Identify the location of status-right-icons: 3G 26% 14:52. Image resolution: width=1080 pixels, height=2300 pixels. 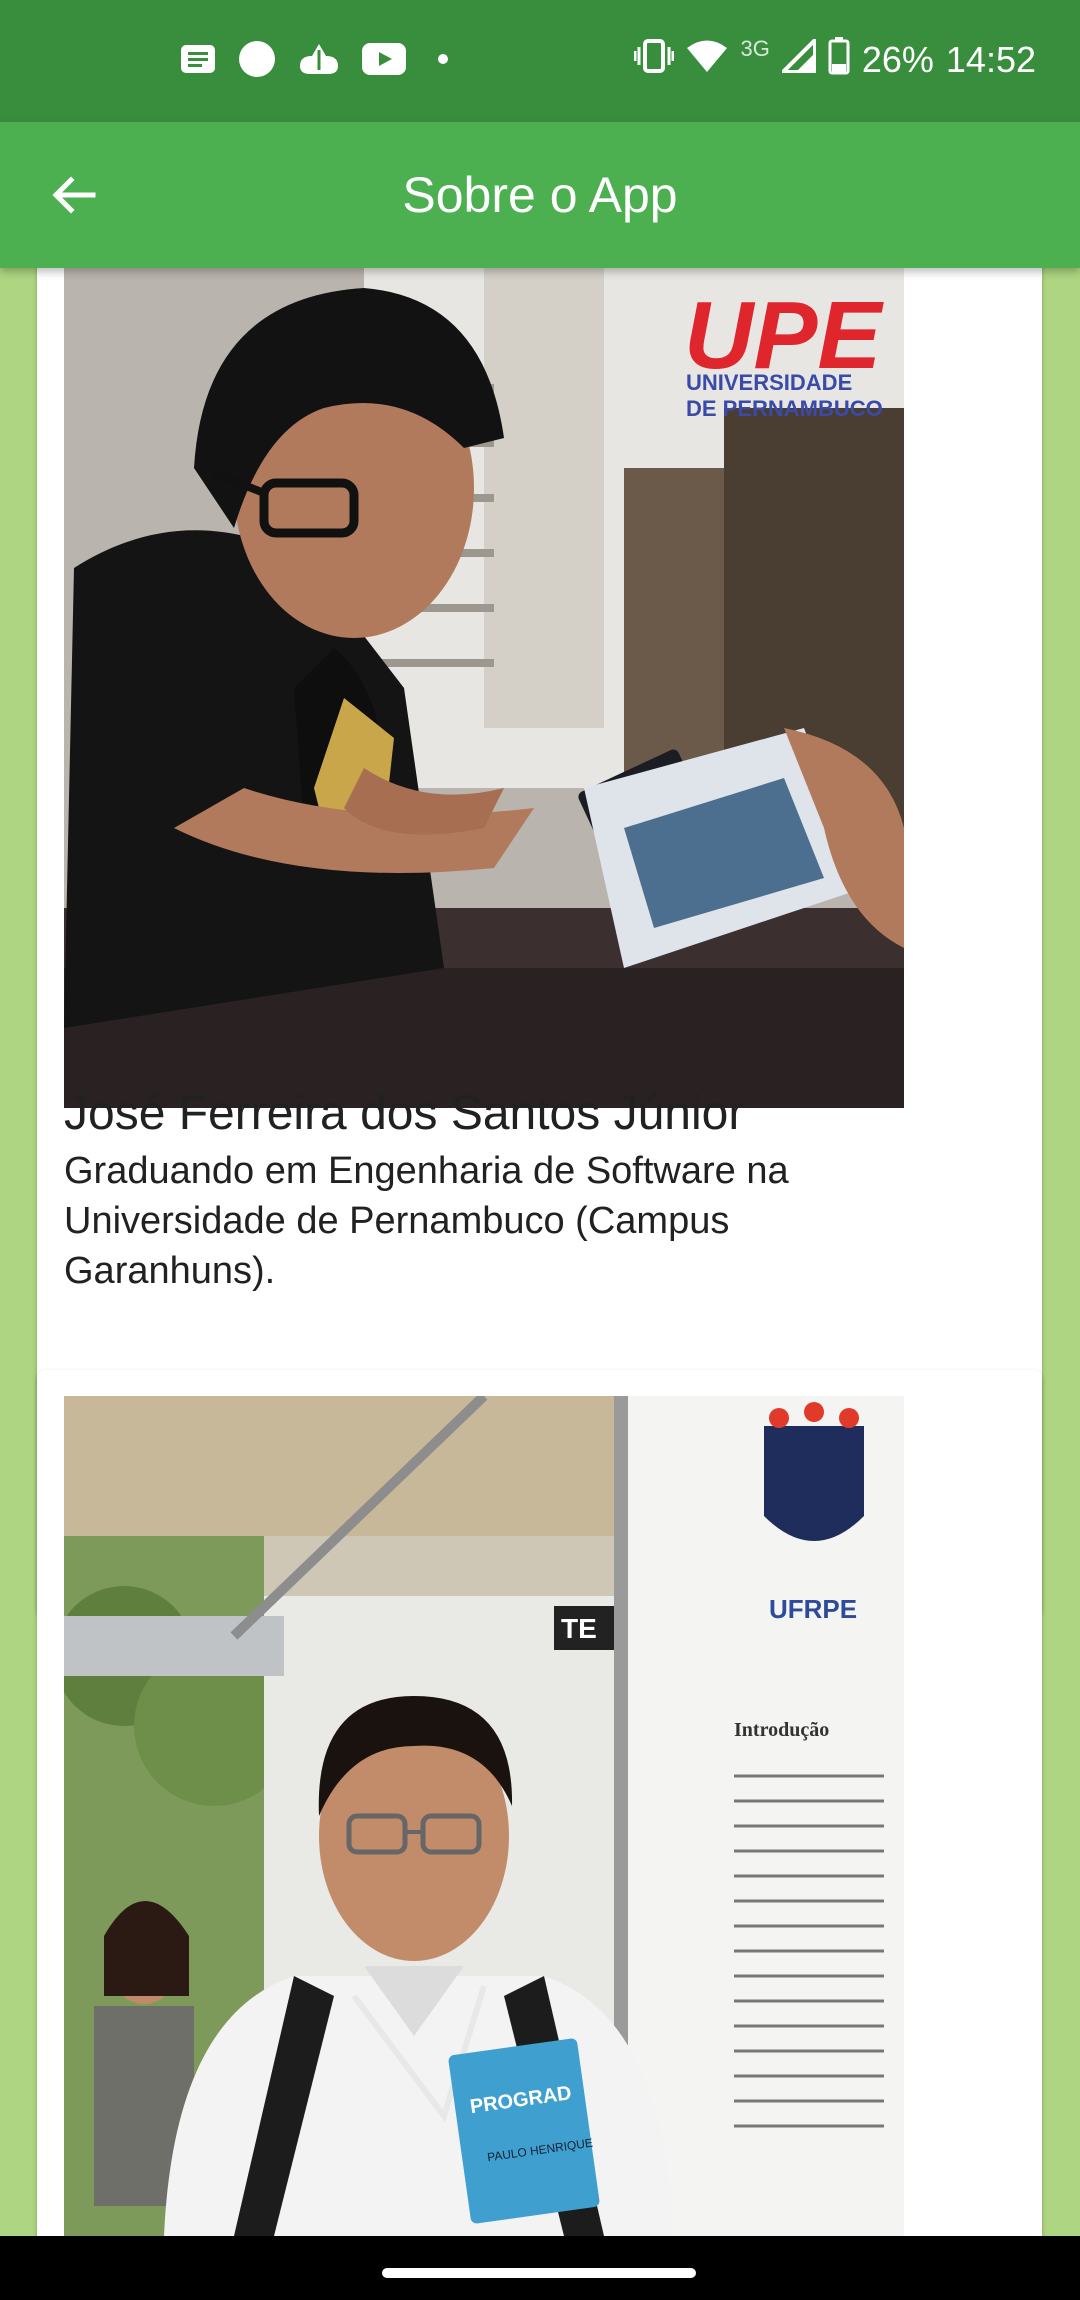
(834, 60).